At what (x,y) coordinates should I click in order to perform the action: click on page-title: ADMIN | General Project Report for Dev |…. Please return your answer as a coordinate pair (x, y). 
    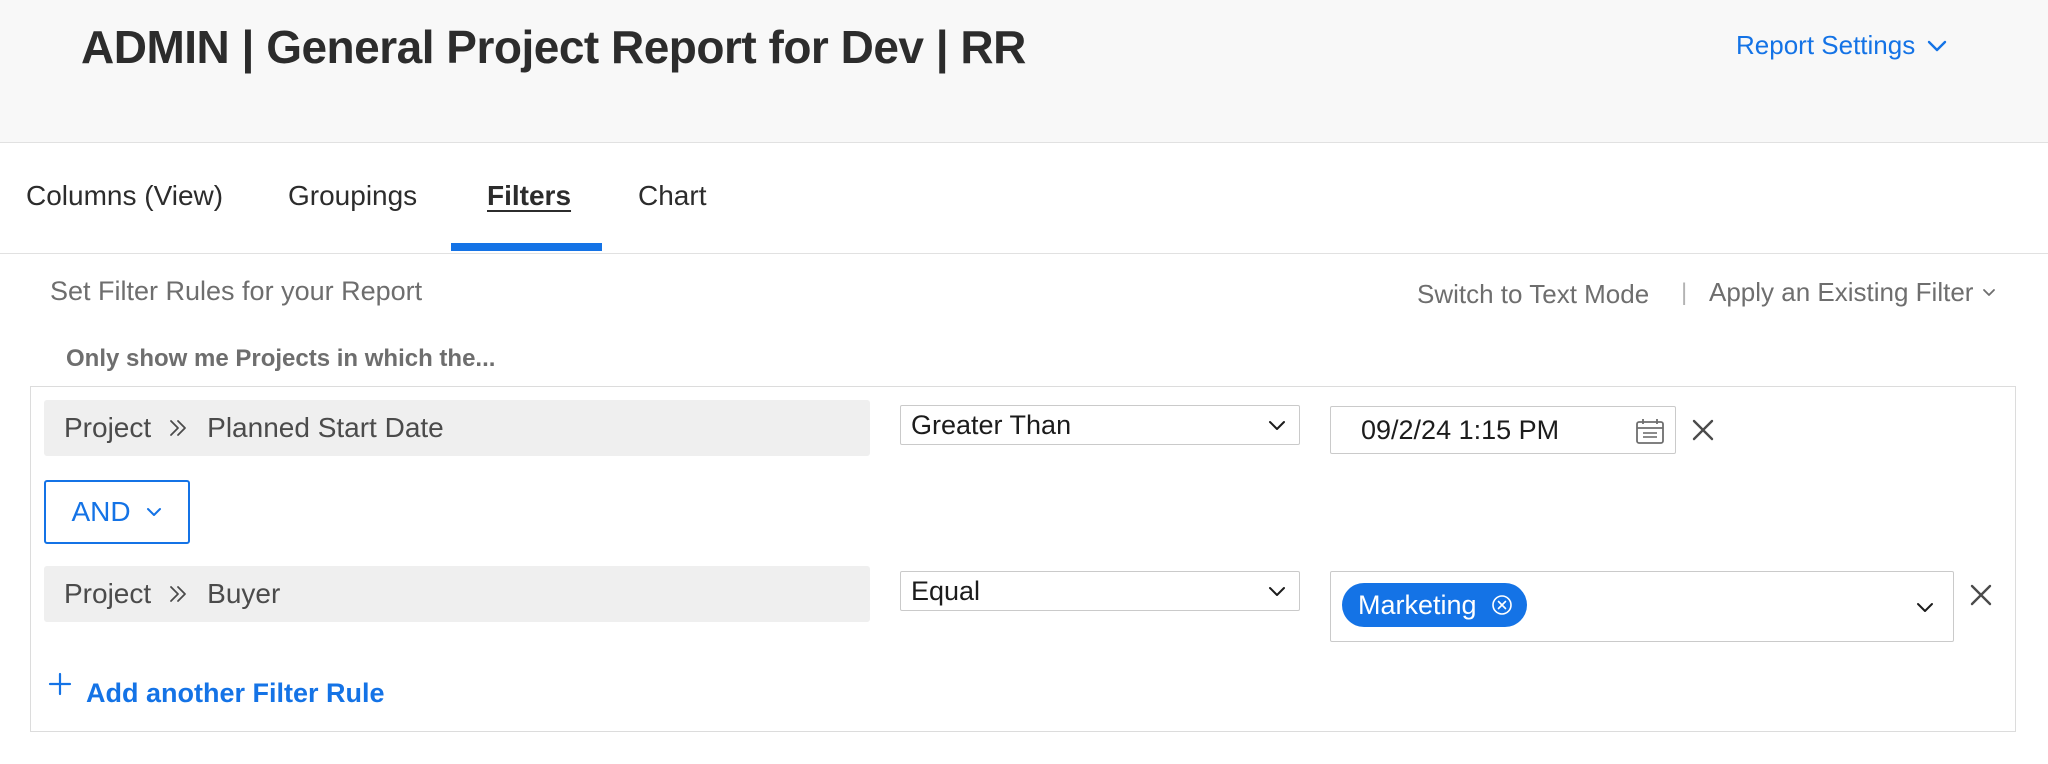
    Looking at the image, I should click on (553, 47).